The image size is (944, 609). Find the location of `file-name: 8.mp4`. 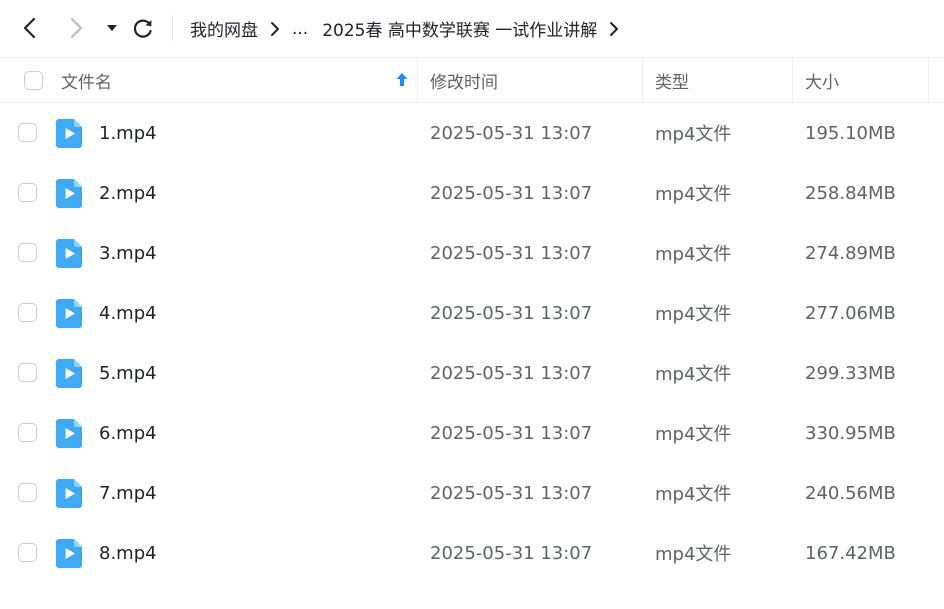

file-name: 8.mp4 is located at coordinates (128, 553).